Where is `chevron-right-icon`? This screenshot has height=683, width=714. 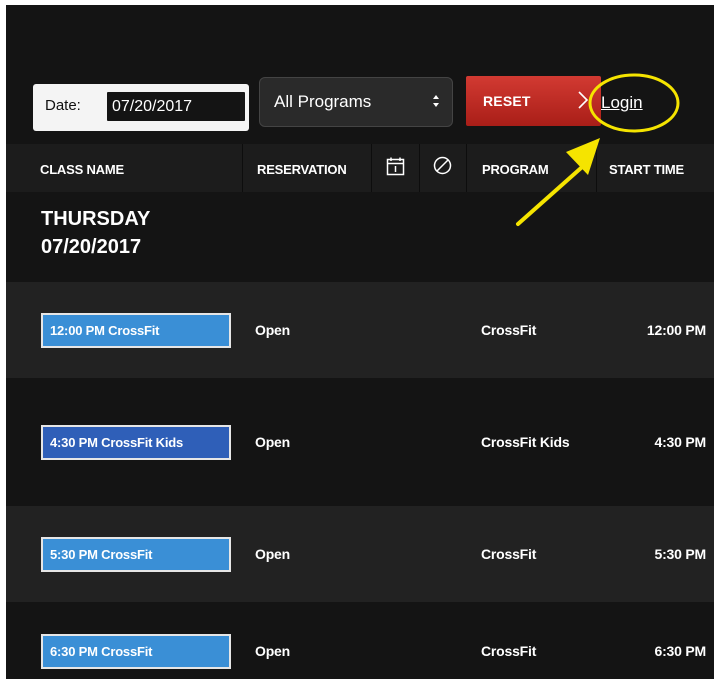
chevron-right-icon is located at coordinates (583, 100).